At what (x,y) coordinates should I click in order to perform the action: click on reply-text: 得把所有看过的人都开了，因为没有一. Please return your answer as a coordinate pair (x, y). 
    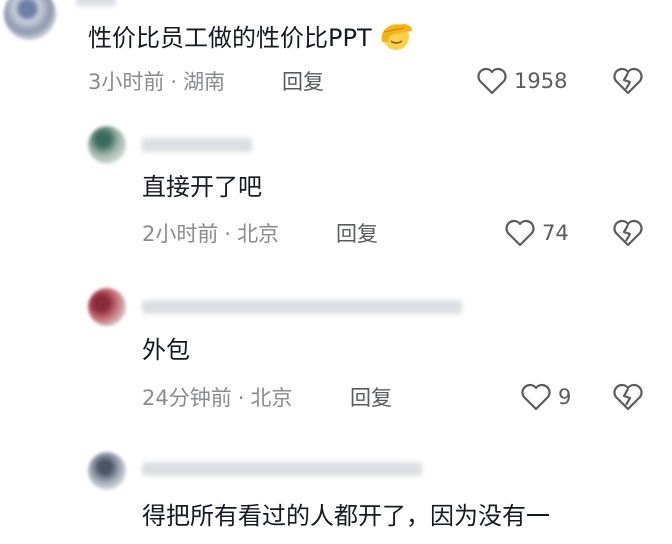
    Looking at the image, I should click on (346, 516).